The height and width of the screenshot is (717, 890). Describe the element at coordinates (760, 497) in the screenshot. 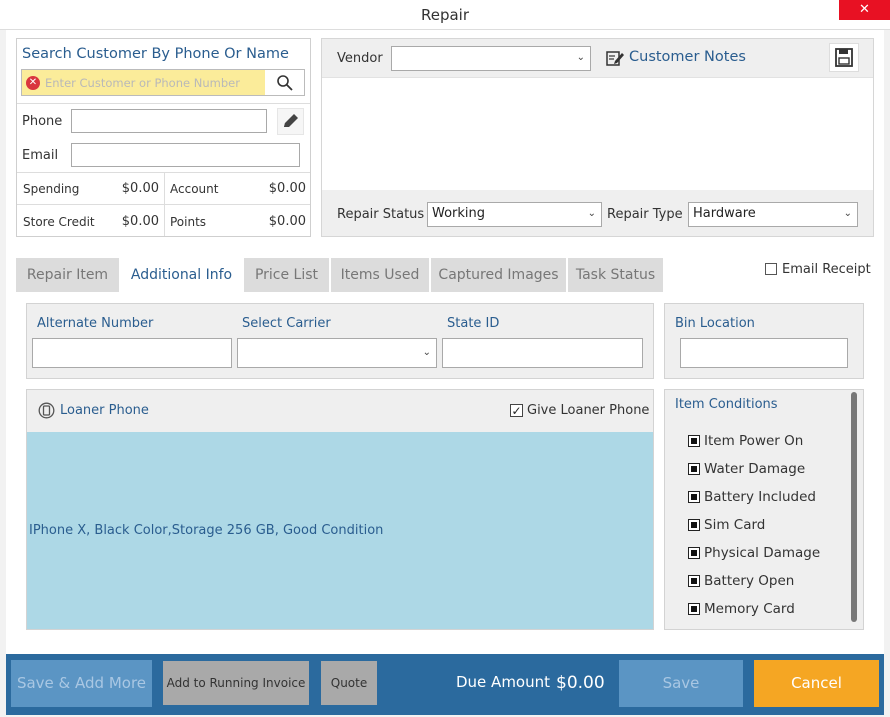

I see `condition-label: Battery Included` at that location.